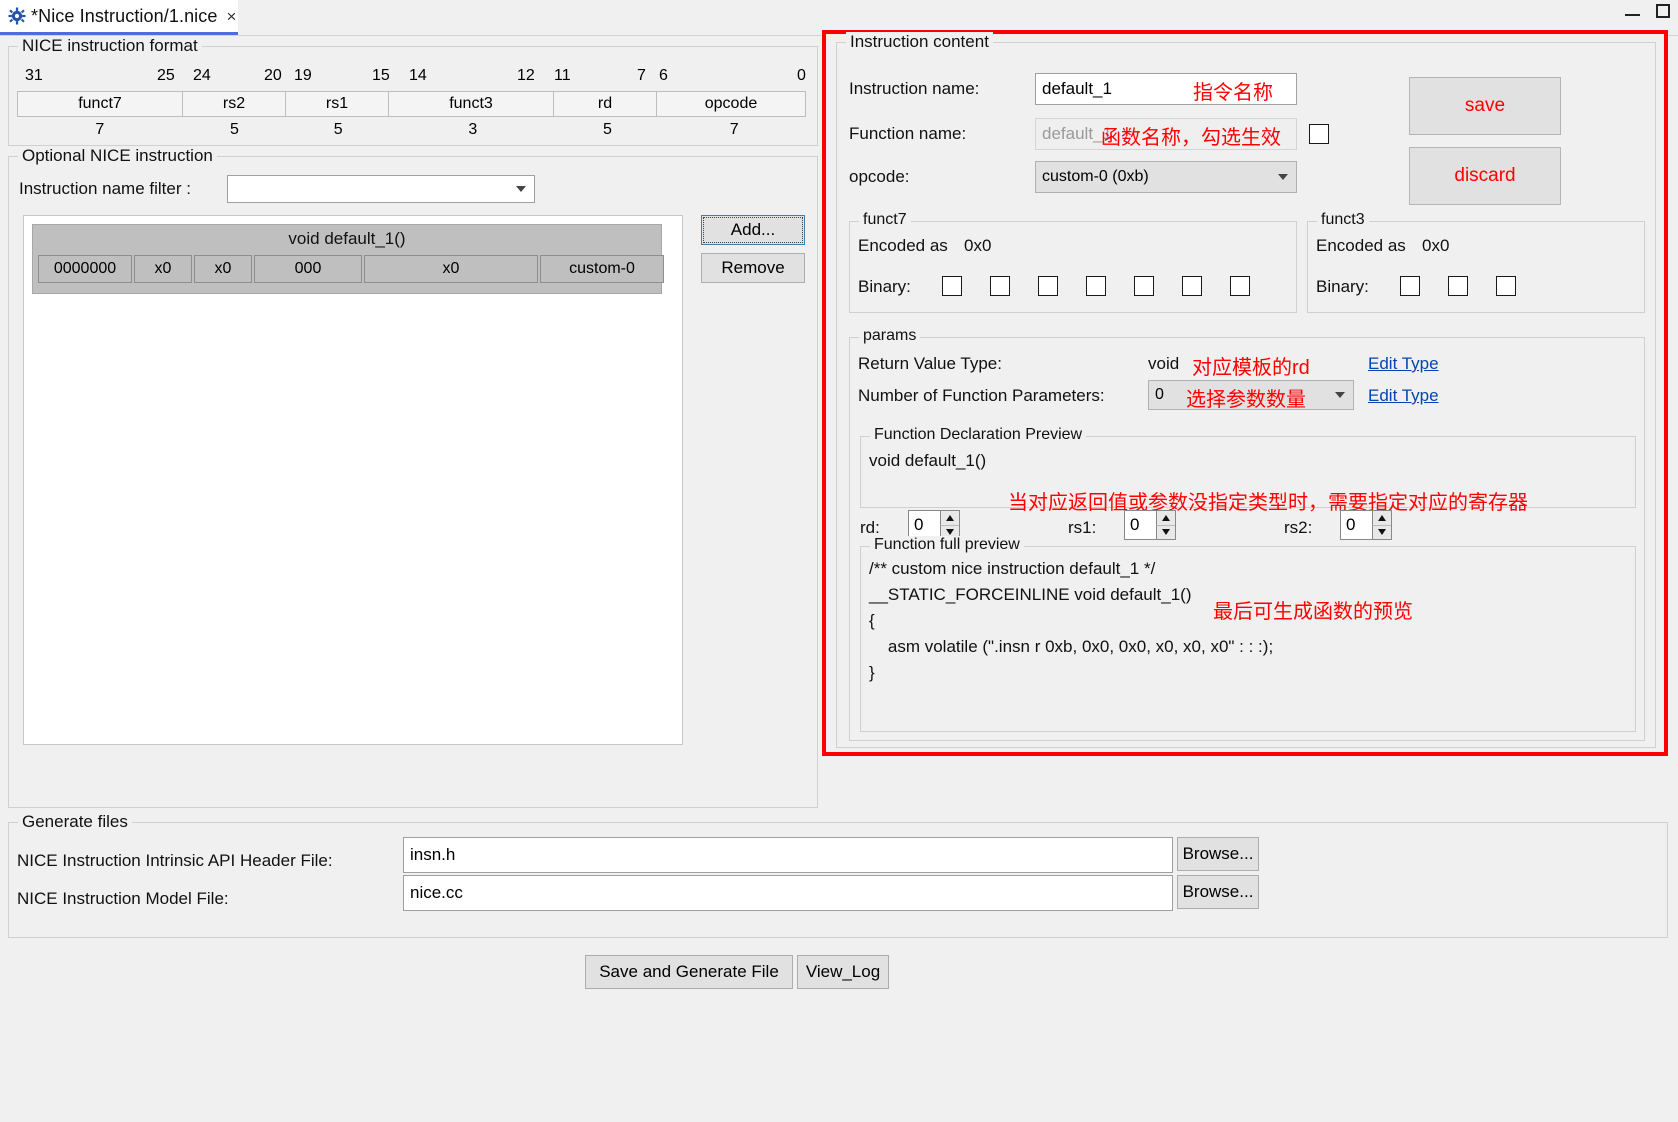 The height and width of the screenshot is (1122, 1678). I want to click on full-preview-line: /** custom nice instruction default_1 */, so click(1012, 568).